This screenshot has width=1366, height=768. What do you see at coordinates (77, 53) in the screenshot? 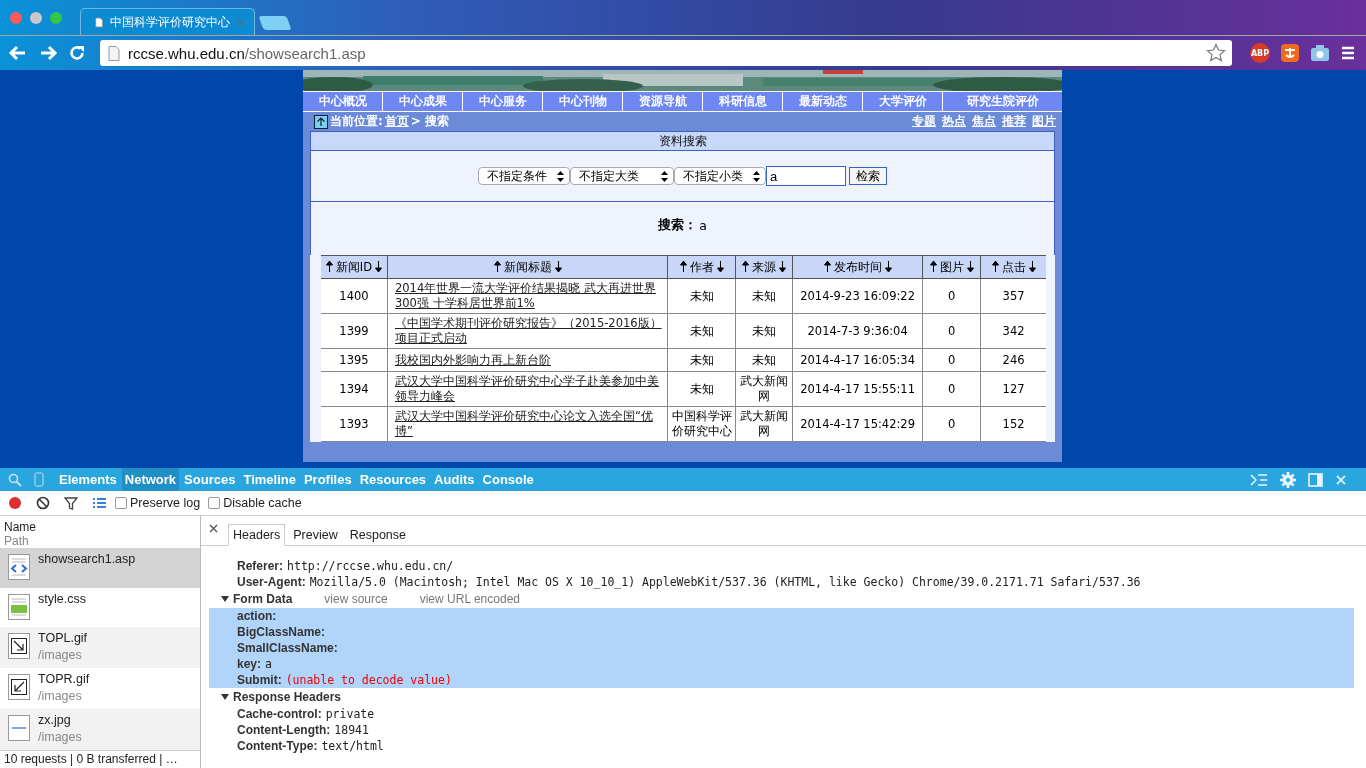
I see `reload-icon` at bounding box center [77, 53].